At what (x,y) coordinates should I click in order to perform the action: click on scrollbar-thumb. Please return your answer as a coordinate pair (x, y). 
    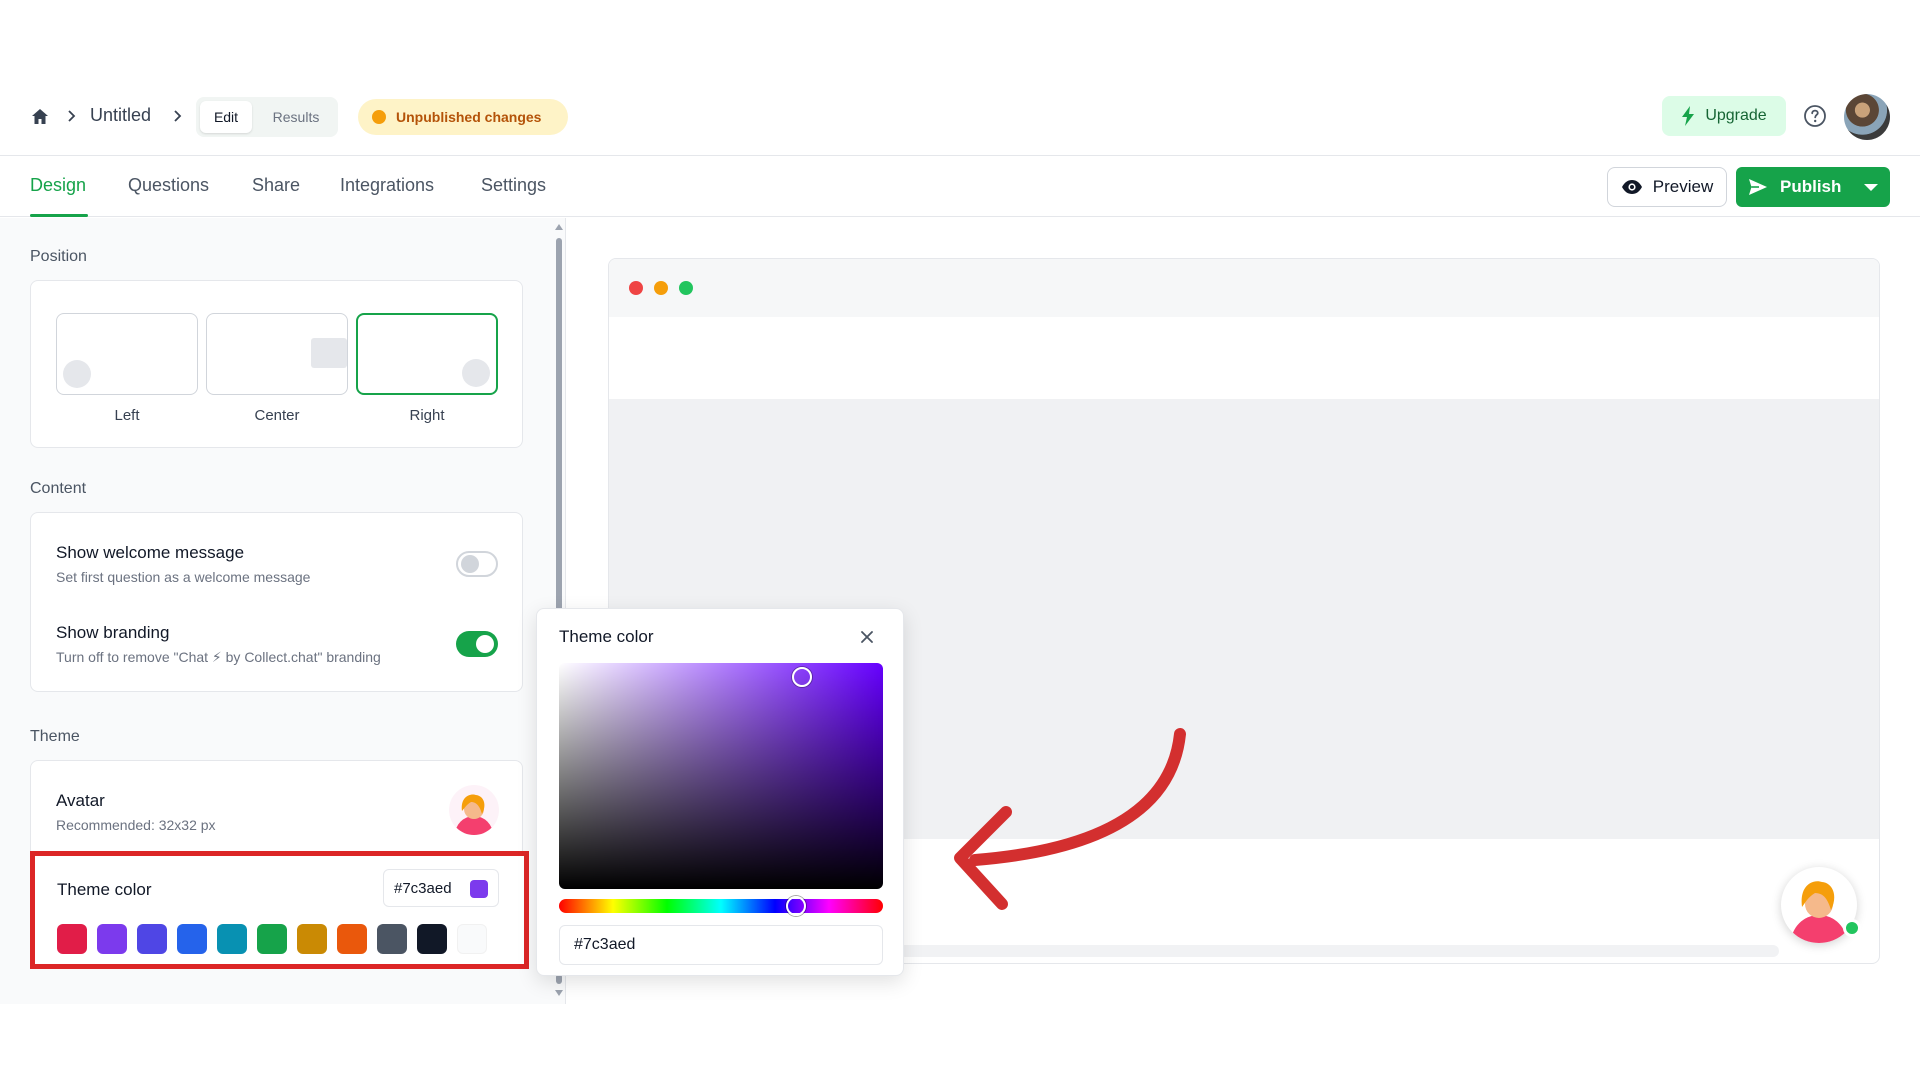
    Looking at the image, I should click on (559, 428).